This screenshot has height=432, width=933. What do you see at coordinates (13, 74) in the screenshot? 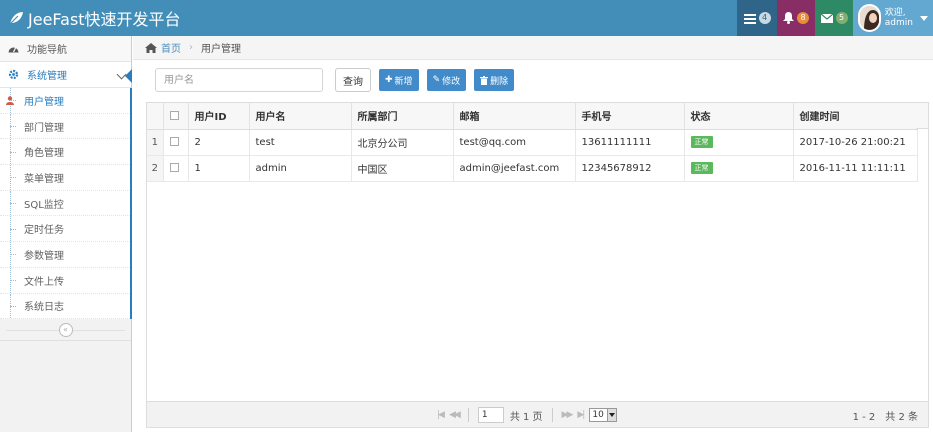
I see `gear-icon` at bounding box center [13, 74].